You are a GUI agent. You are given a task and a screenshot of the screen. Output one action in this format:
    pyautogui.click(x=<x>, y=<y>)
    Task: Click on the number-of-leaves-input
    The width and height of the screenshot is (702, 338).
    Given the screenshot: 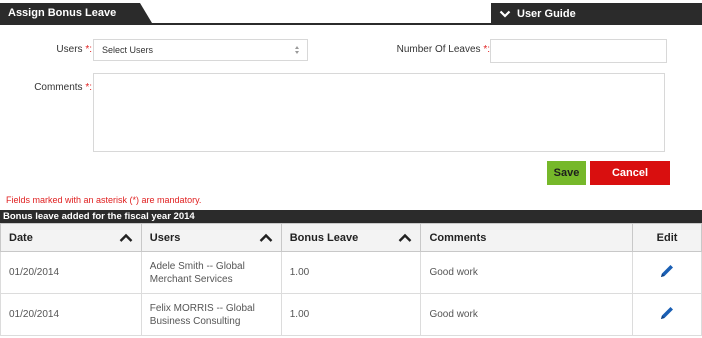 What is the action you would take?
    pyautogui.click(x=578, y=51)
    